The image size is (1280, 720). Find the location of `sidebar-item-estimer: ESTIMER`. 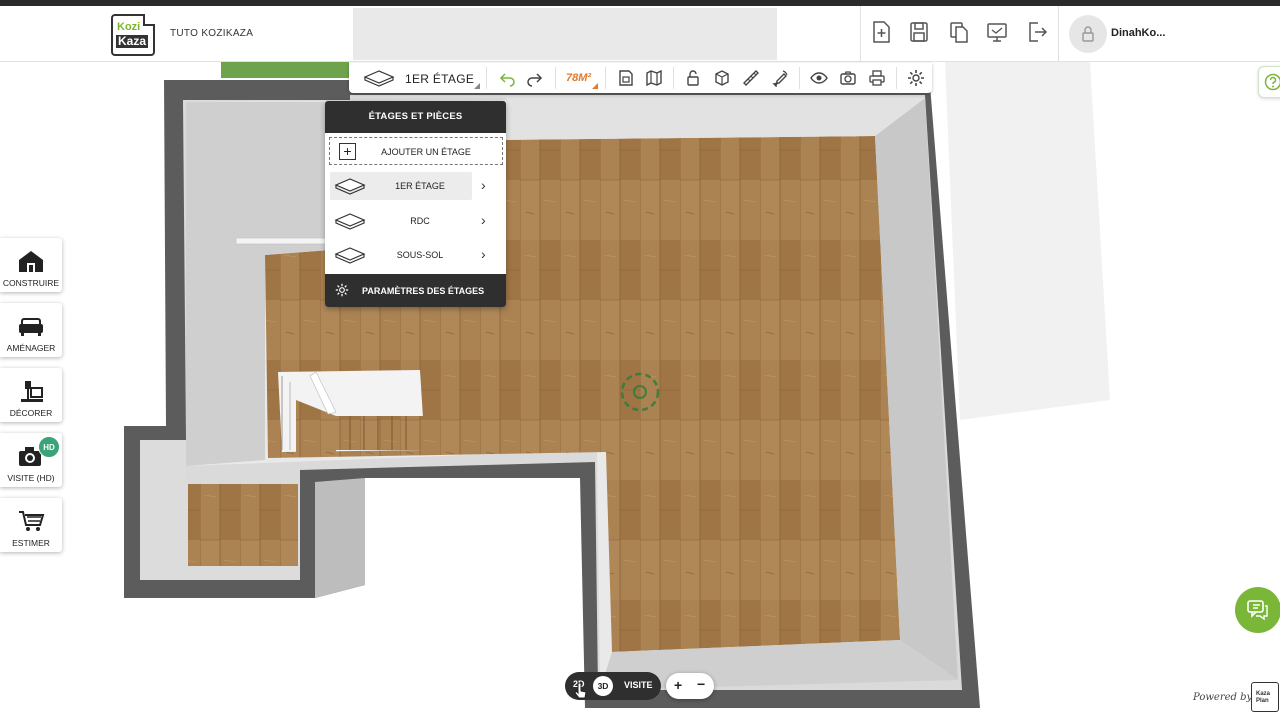

sidebar-item-estimer: ESTIMER is located at coordinates (31, 525).